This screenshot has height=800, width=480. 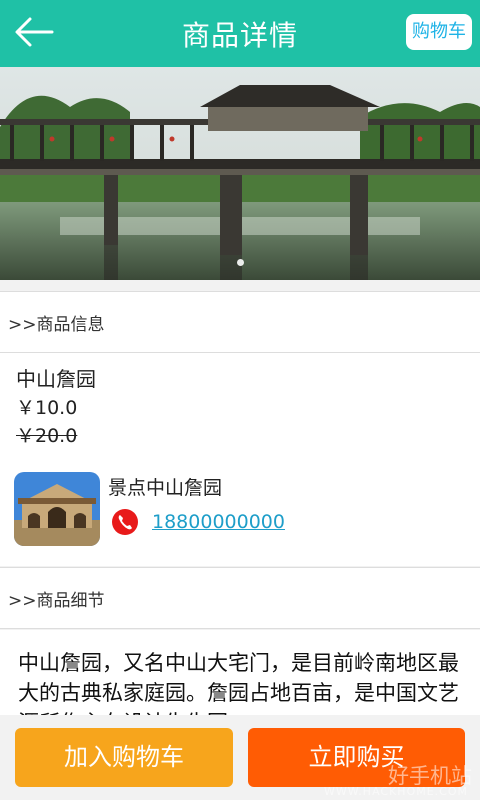 What do you see at coordinates (395, 791) in the screenshot?
I see `watermark-url: WWW.HACKHOME.COM` at bounding box center [395, 791].